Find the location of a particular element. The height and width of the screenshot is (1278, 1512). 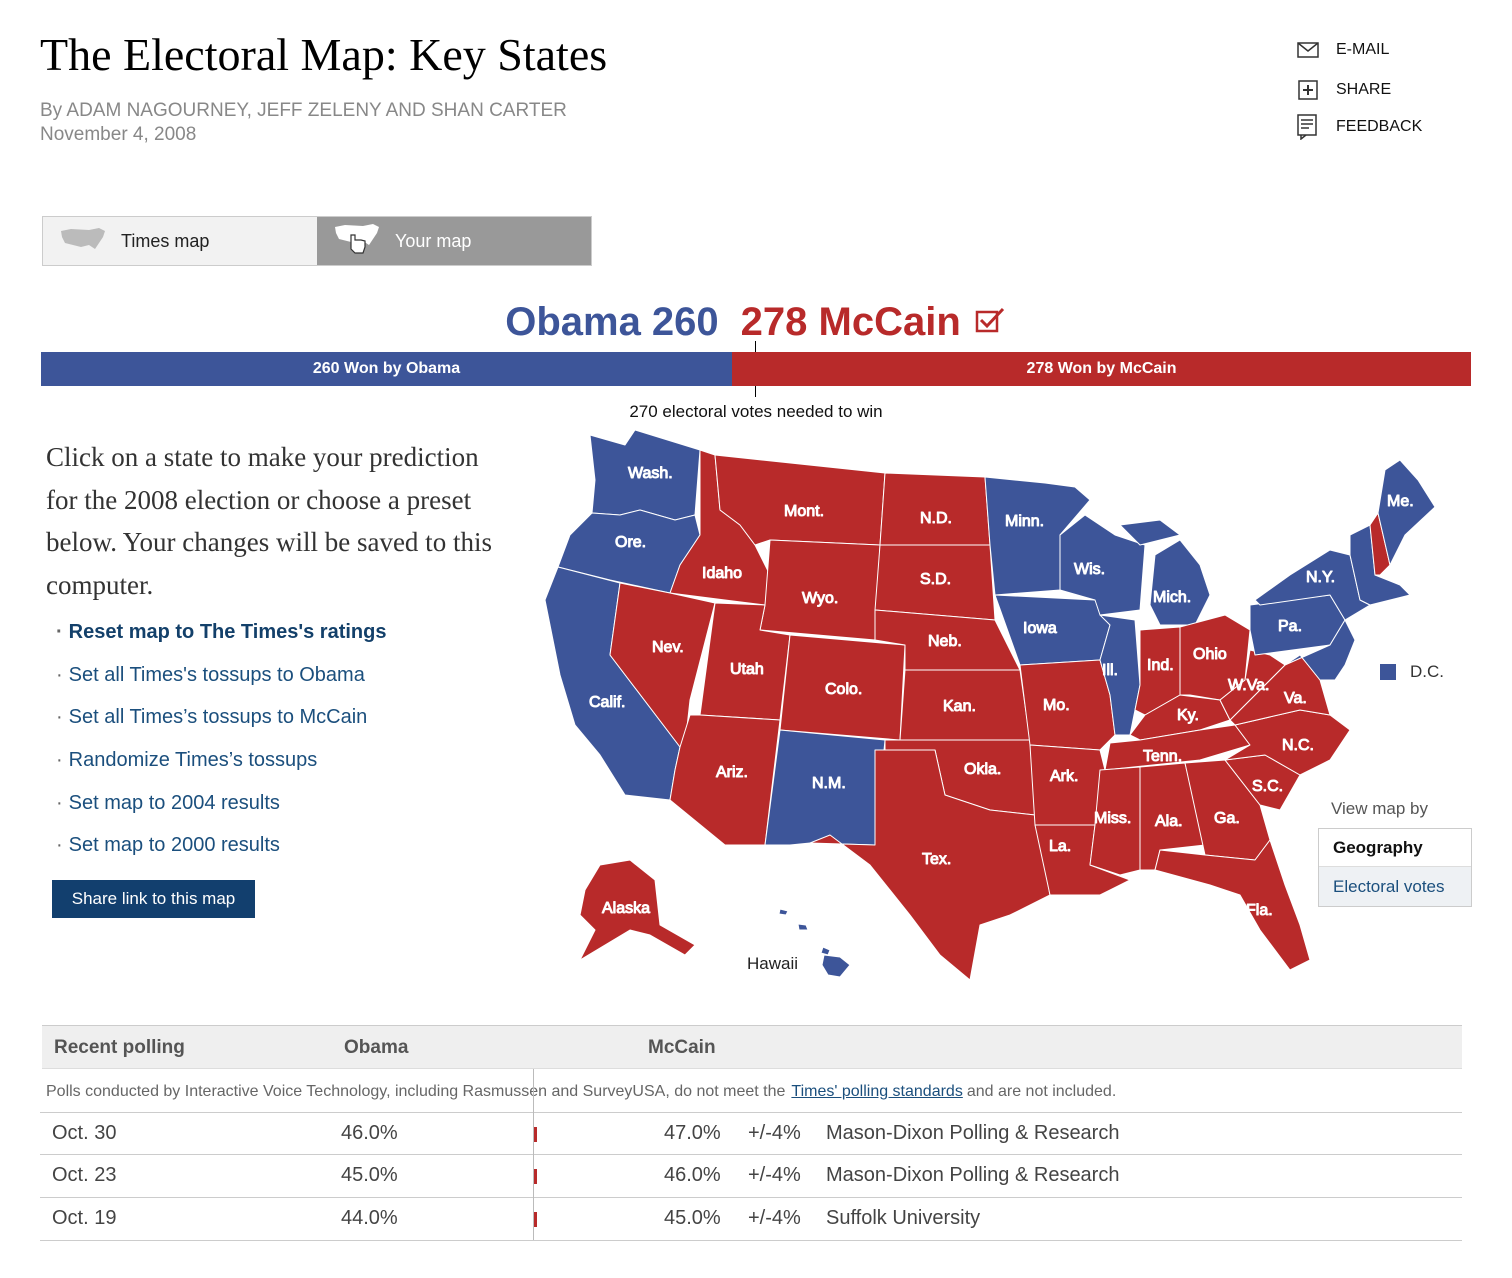

svg-text: Wash. is located at coordinates (650, 473).